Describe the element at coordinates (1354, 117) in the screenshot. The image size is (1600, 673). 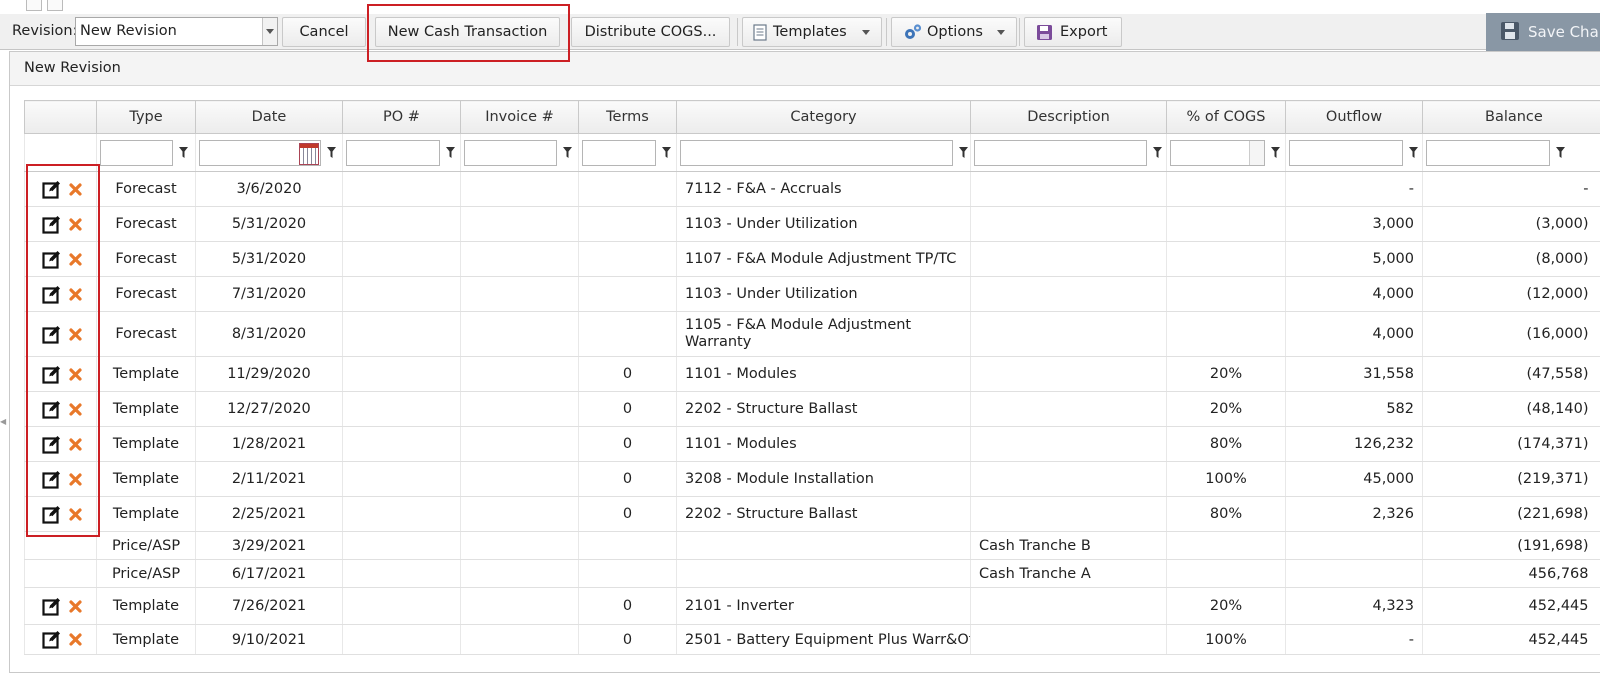
I see `column-header-outflow: Outflow` at that location.